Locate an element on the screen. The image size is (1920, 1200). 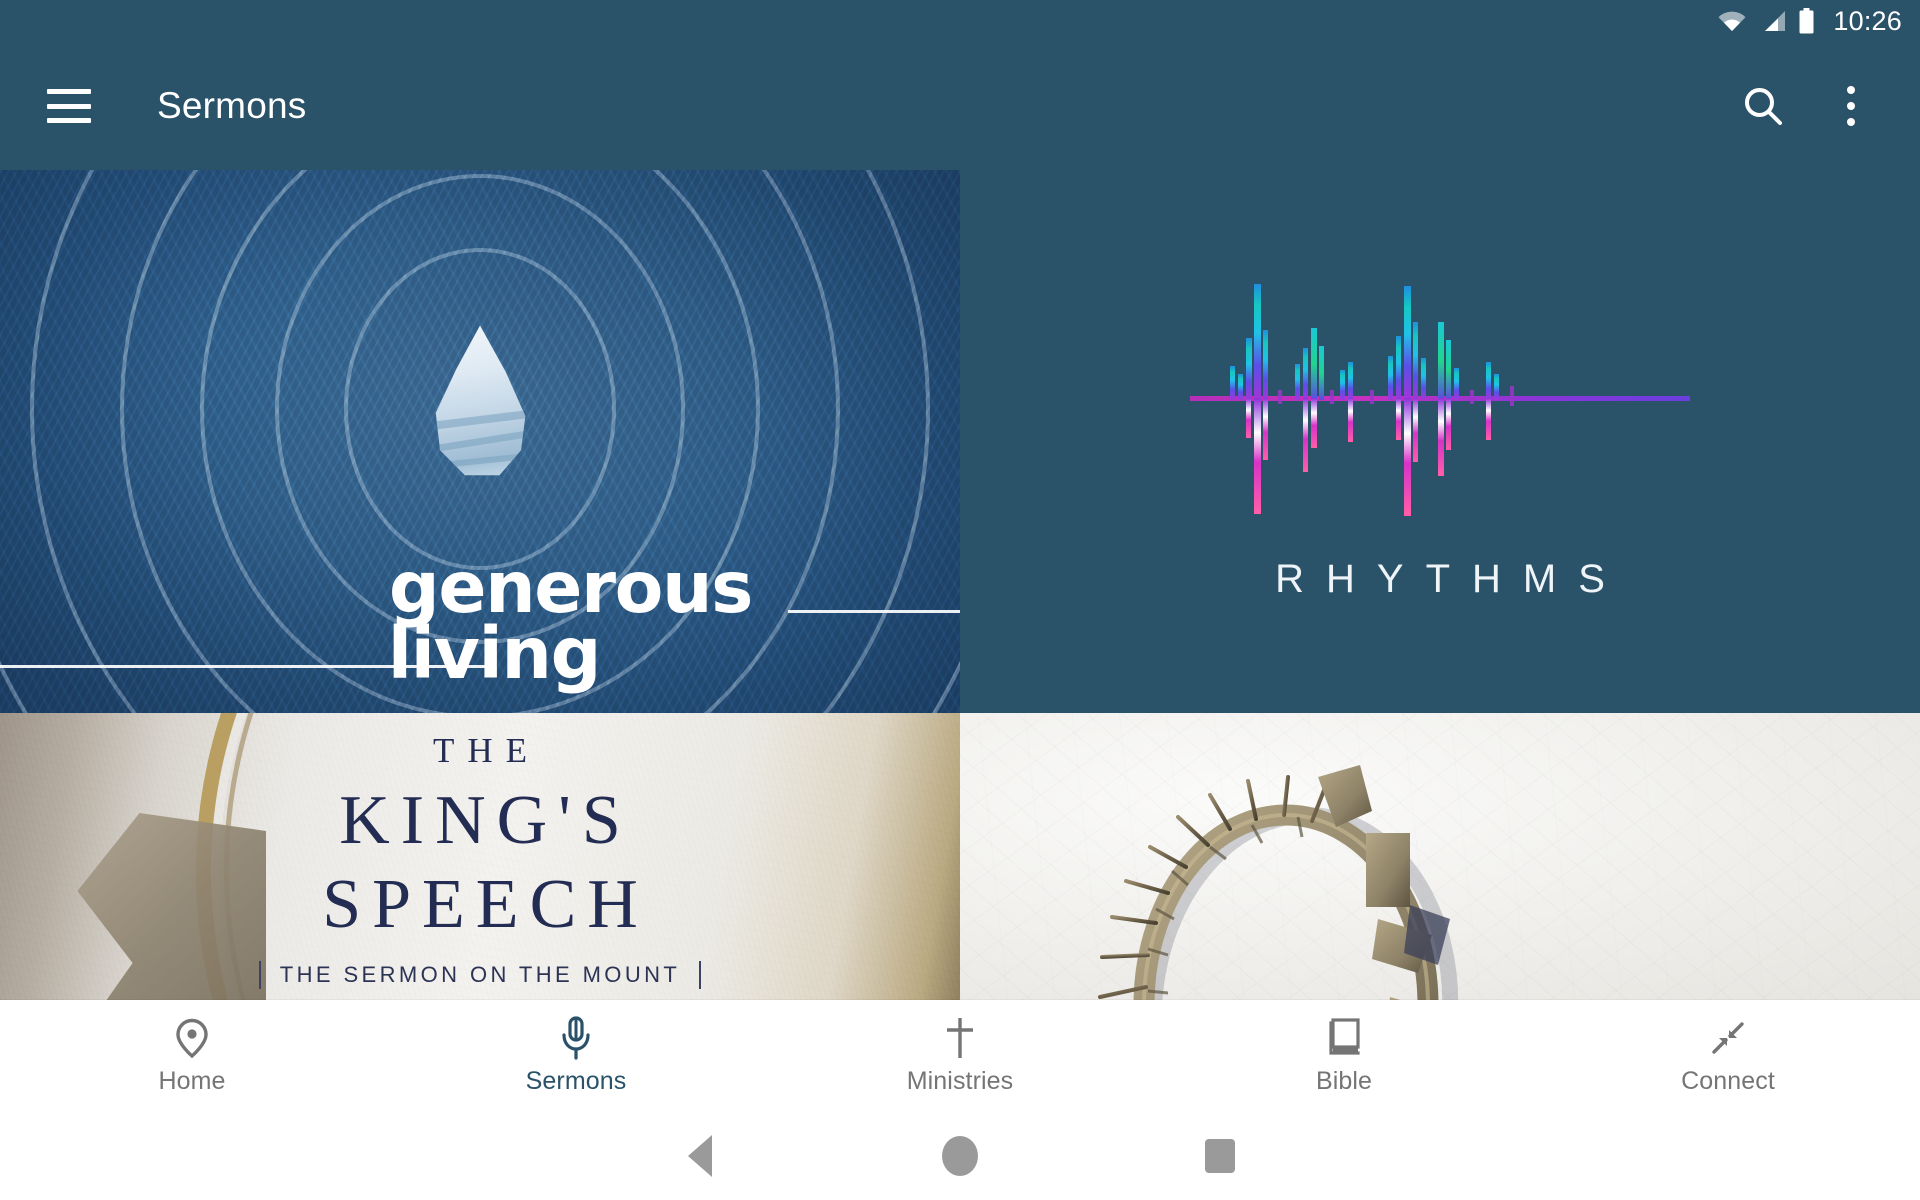
recents-square-icon is located at coordinates (1220, 1156).